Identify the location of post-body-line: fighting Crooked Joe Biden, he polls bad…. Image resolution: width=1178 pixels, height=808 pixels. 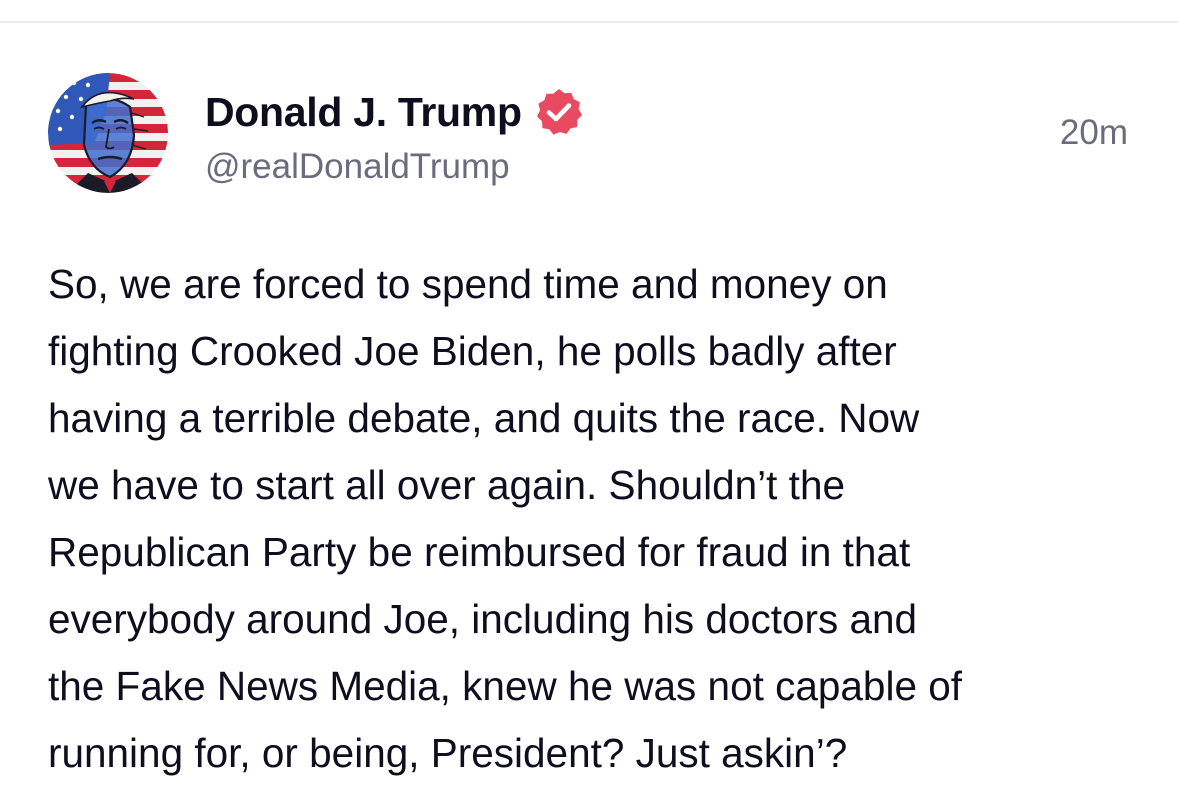
(472, 351).